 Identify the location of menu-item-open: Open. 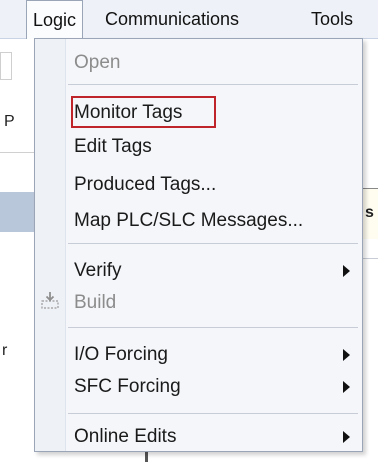
(97, 63).